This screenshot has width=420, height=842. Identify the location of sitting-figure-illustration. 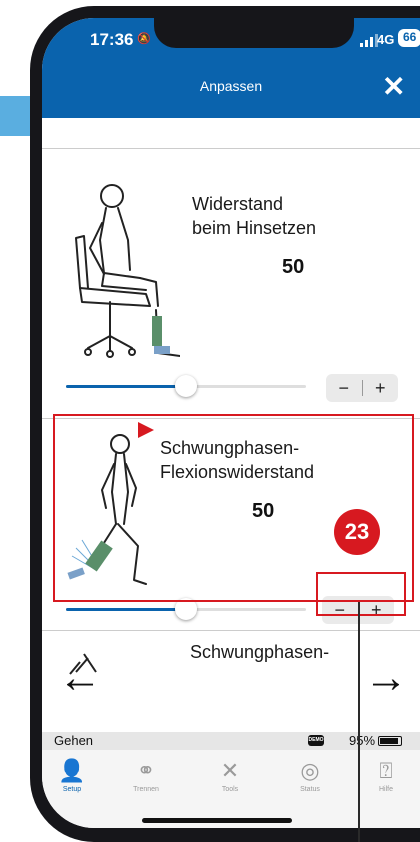
(120, 273).